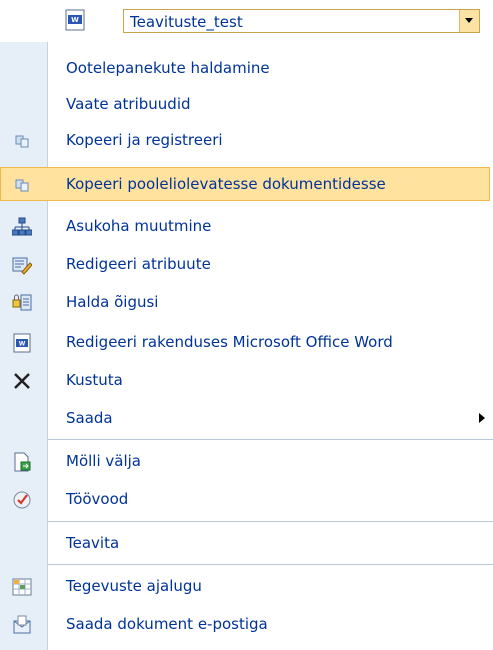  I want to click on menu-item-copy-to-pending: Kopeeri pooleliolevatesse dokumentidesse, so click(246, 185).